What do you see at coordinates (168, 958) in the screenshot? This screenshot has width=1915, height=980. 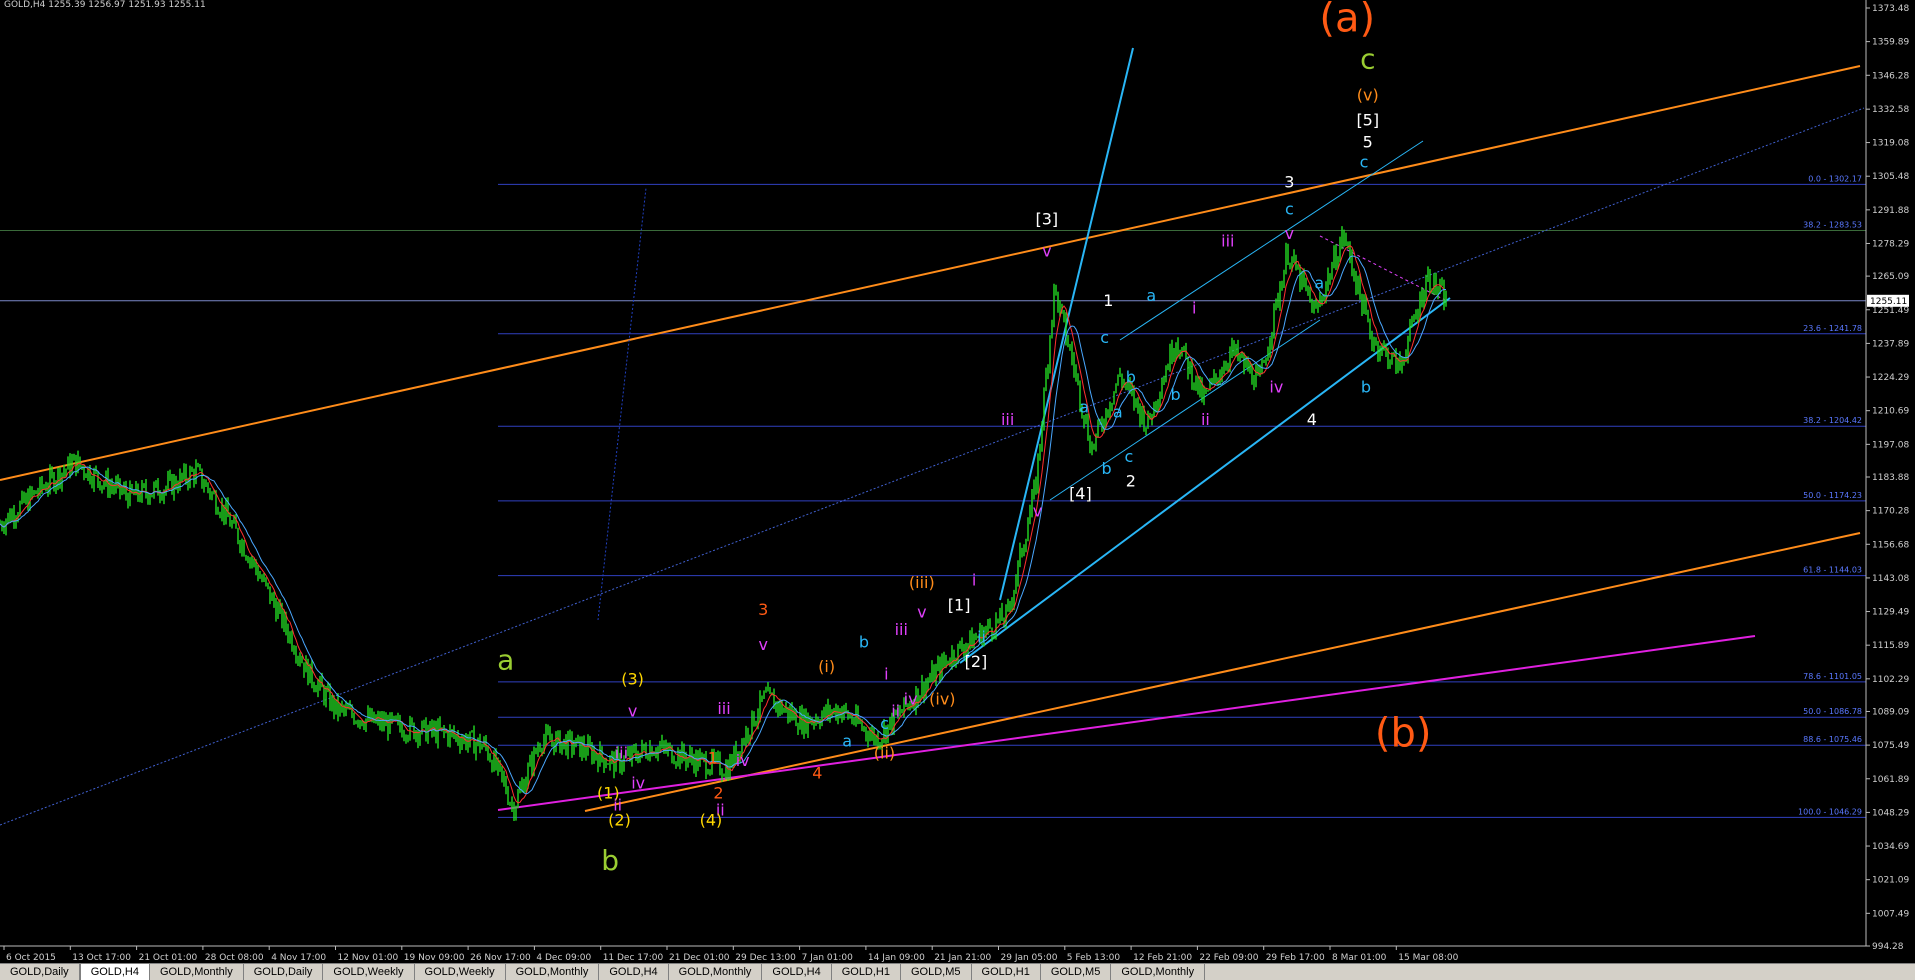 I see `time-tick-label: 21 Oct 01:00` at bounding box center [168, 958].